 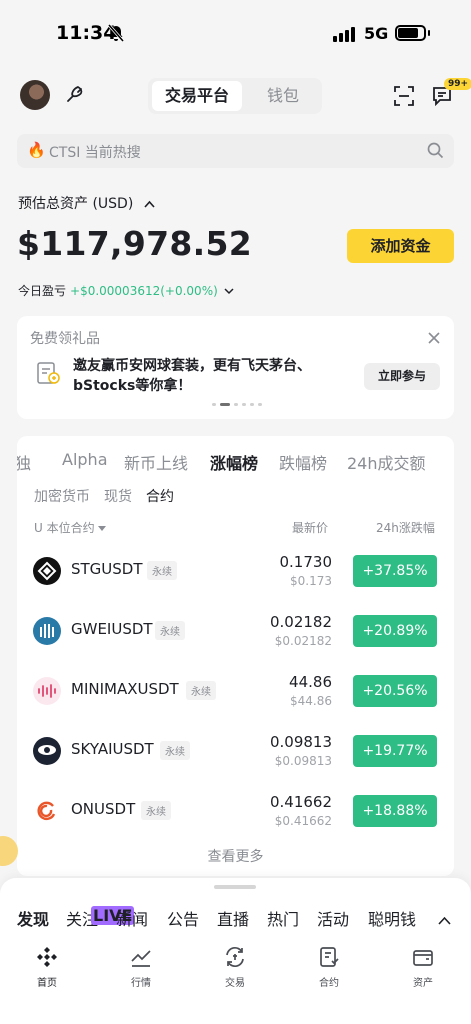 I want to click on chevron-up-icon, so click(x=444, y=919).